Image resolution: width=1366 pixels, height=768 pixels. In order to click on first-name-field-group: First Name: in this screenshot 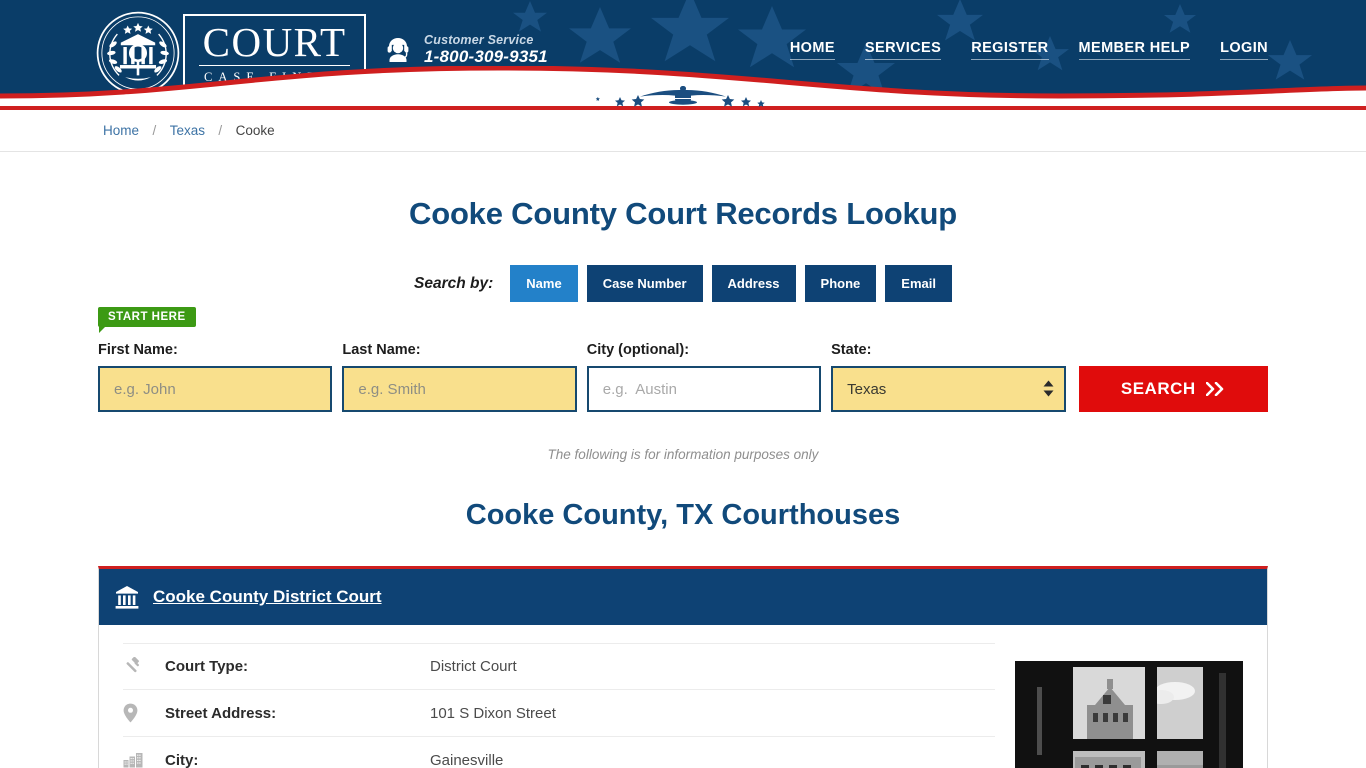, I will do `click(215, 377)`.